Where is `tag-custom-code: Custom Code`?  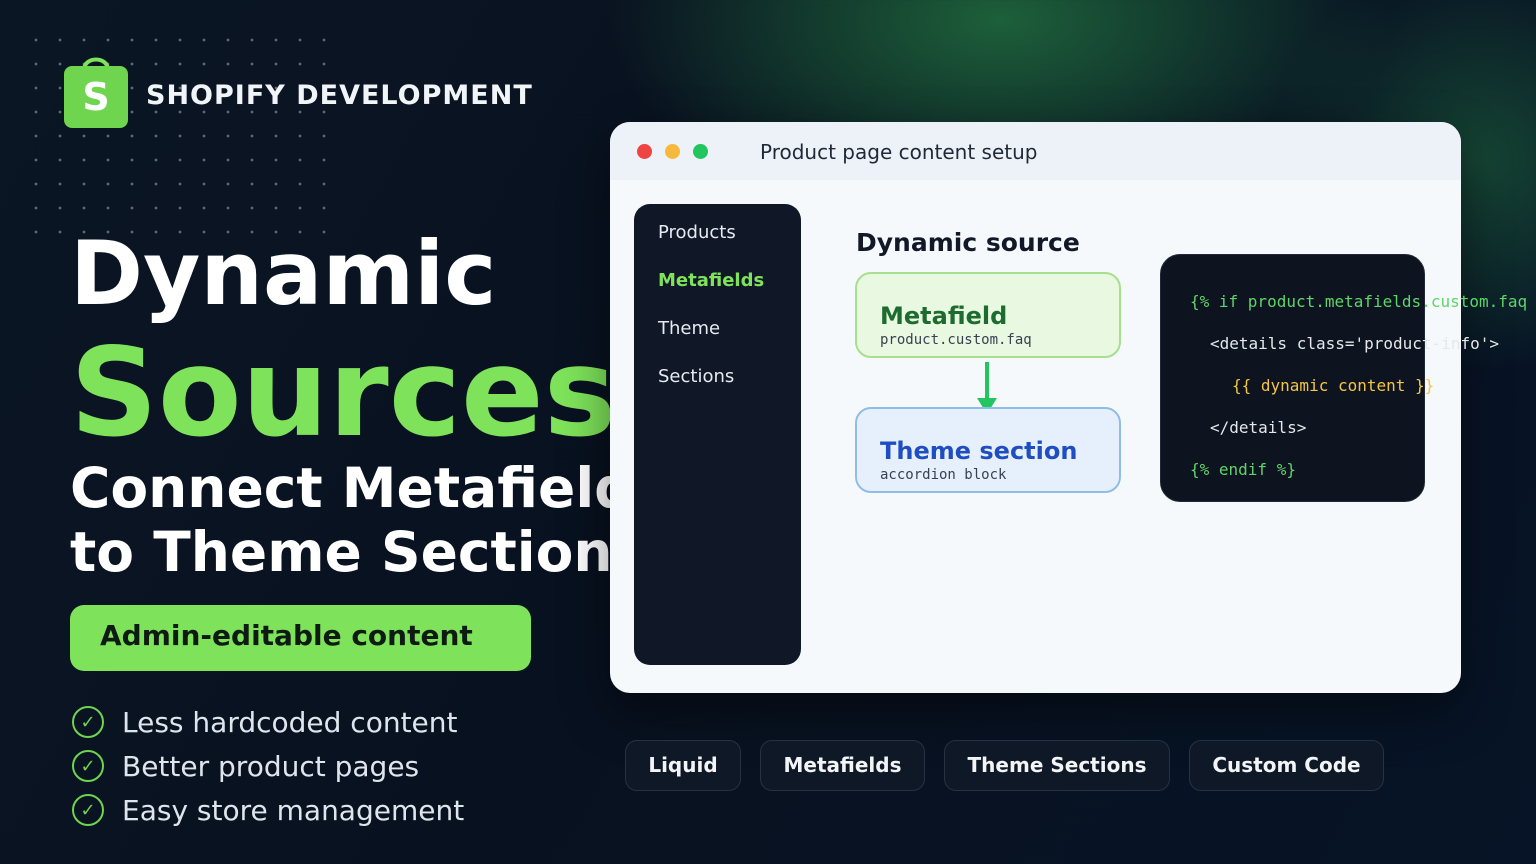
tag-custom-code: Custom Code is located at coordinates (1286, 765).